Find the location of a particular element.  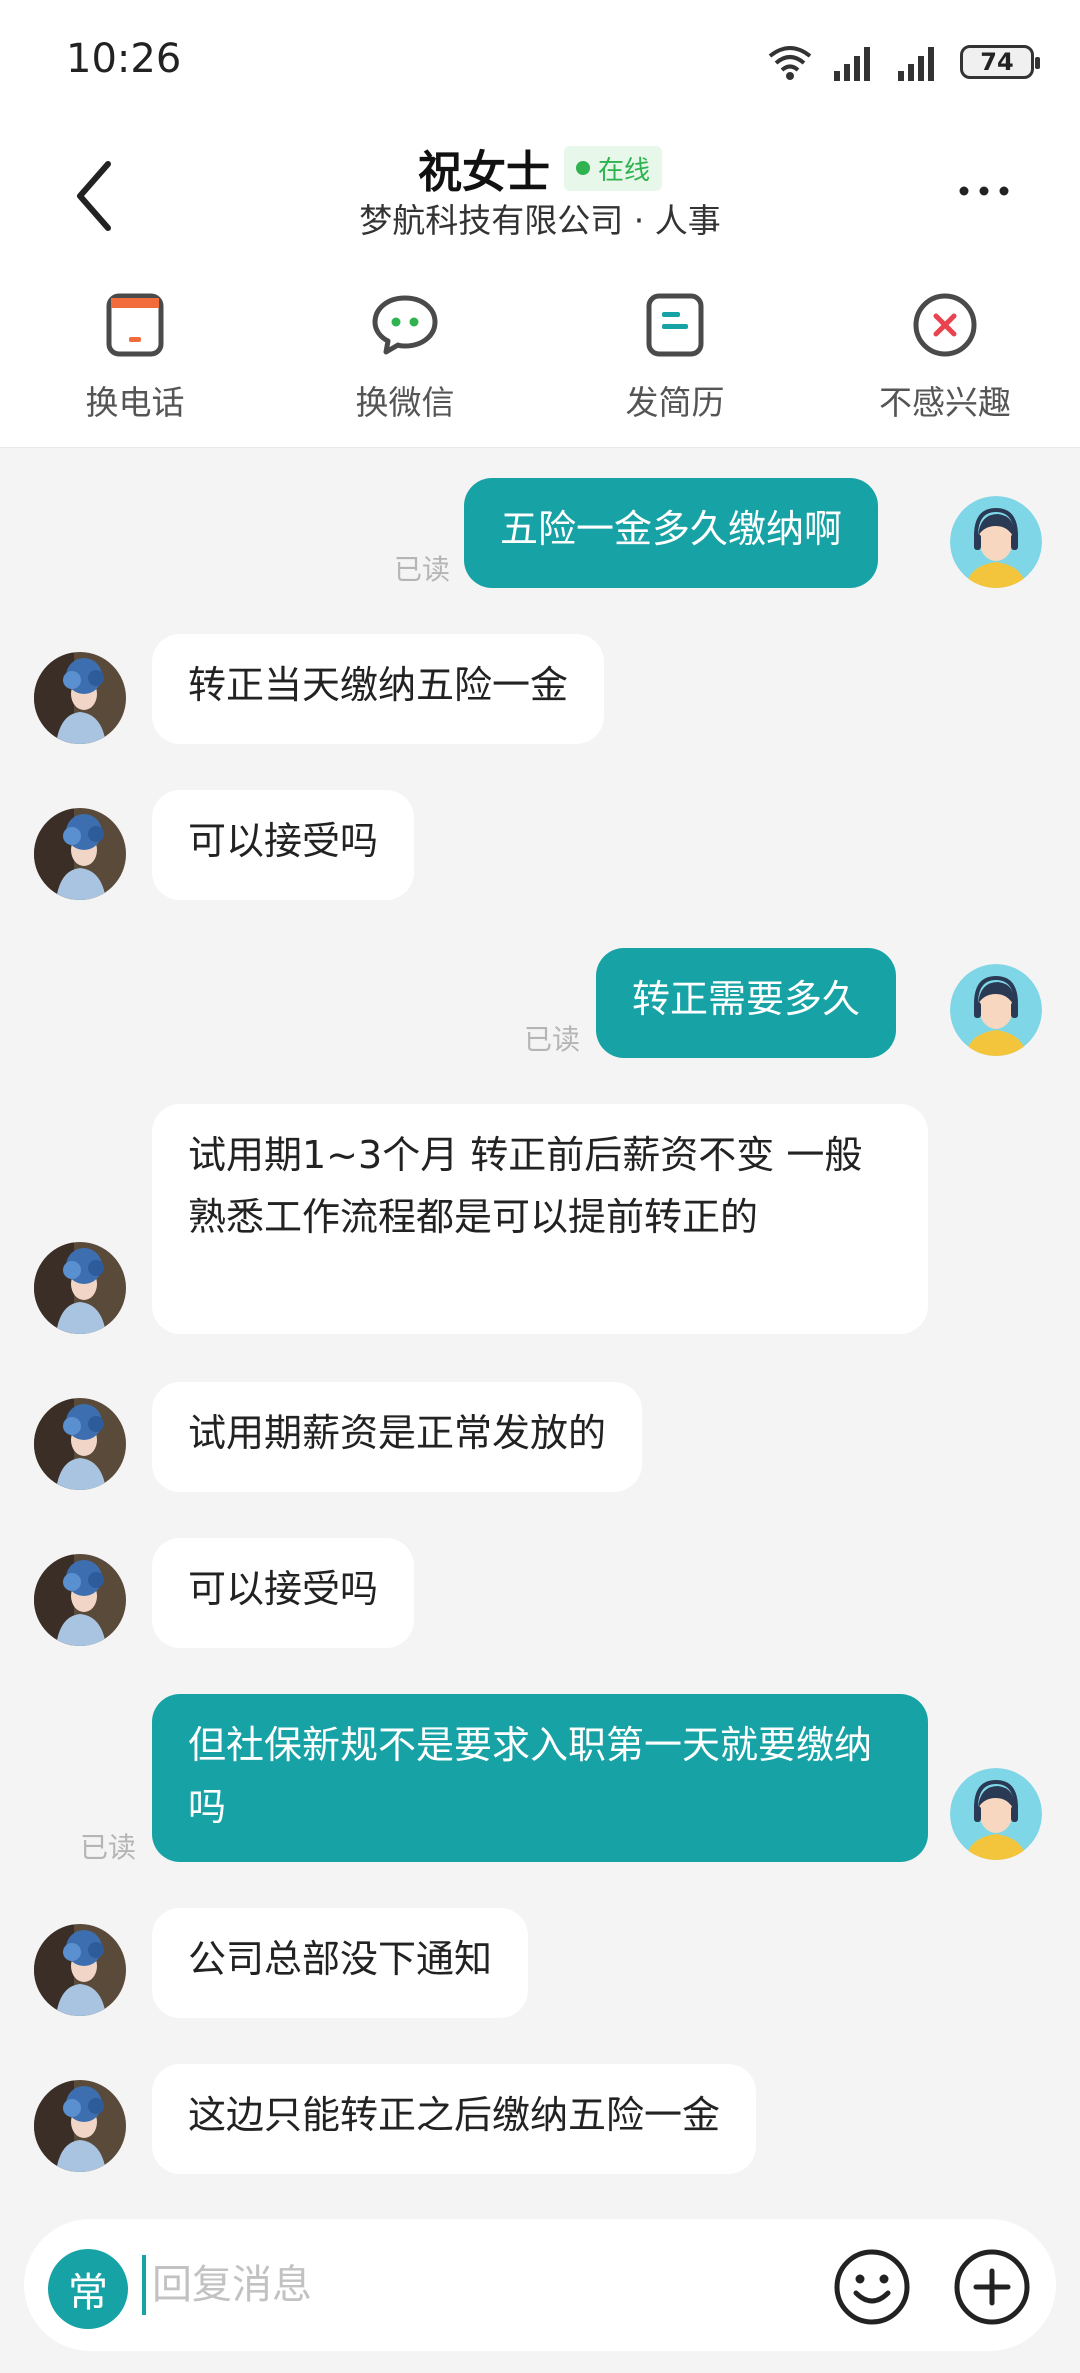

message-bubble-in: 试用期1~3个月 转正前后薪资不变 一般熟悉工作流程都是可以提前转正的 is located at coordinates (540, 1219).